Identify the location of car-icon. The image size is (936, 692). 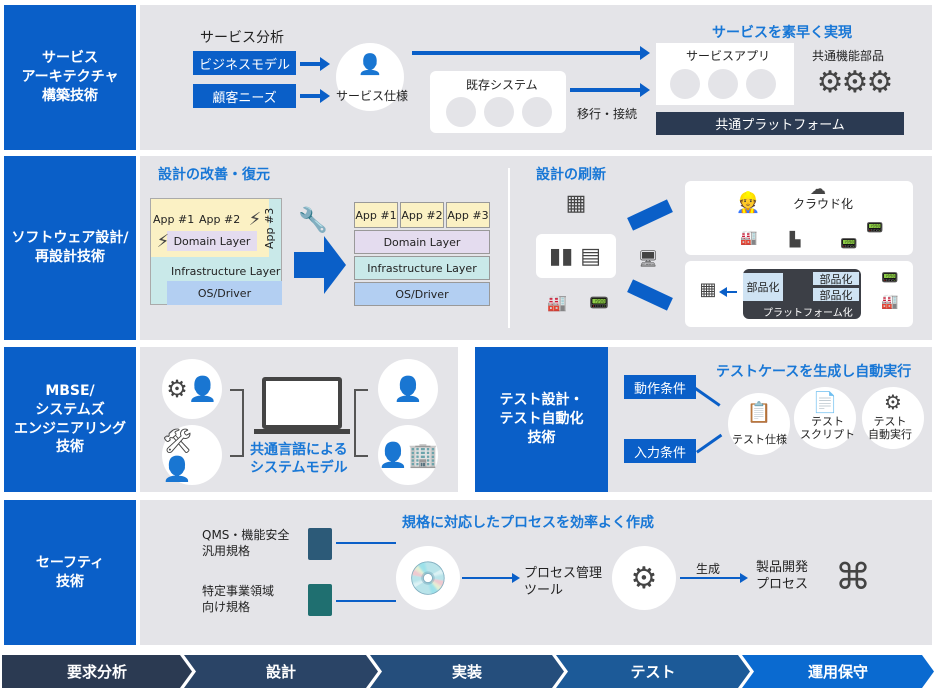
(499, 112).